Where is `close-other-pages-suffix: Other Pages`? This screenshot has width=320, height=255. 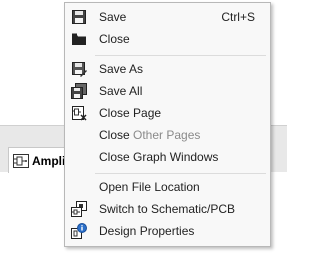 close-other-pages-suffix: Other Pages is located at coordinates (167, 135).